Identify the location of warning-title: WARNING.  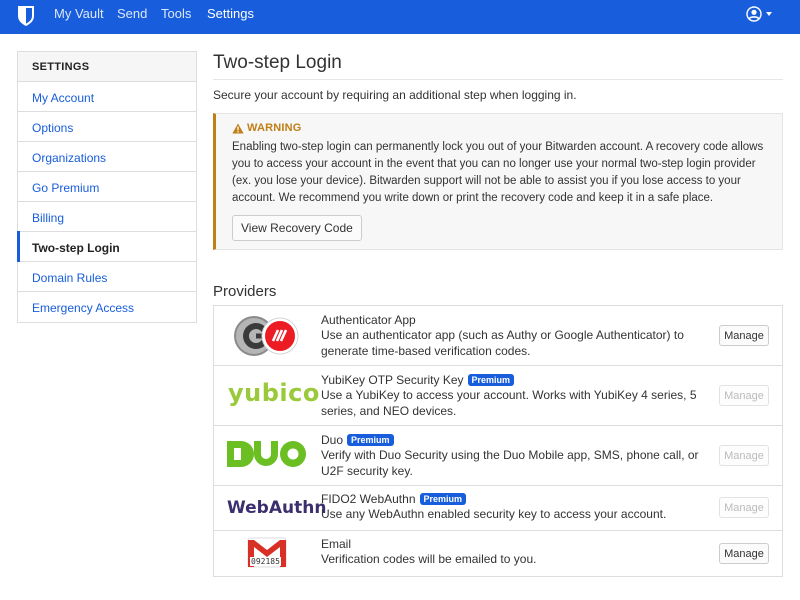
(274, 128).